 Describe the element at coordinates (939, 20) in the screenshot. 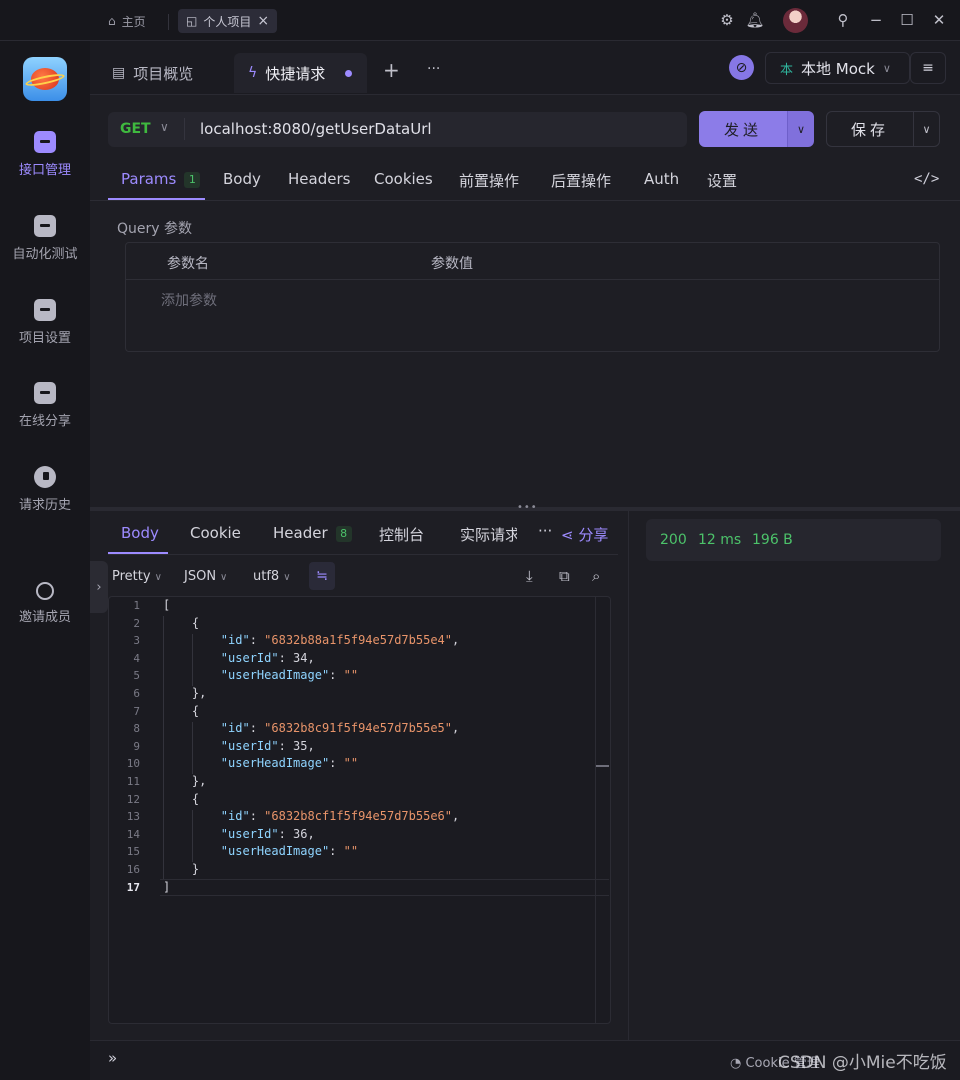

I see `window-close-icon: ✕` at that location.